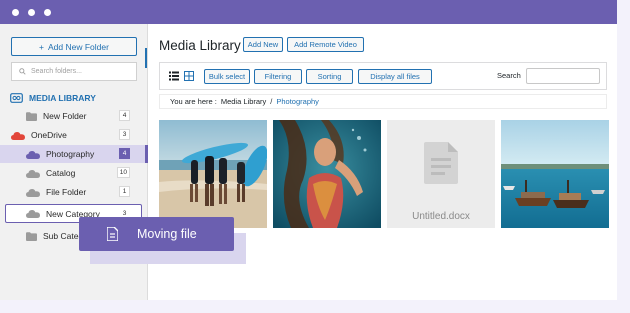 The image size is (630, 313). Describe the element at coordinates (123, 172) in the screenshot. I see `item-count-badge: 10` at that location.